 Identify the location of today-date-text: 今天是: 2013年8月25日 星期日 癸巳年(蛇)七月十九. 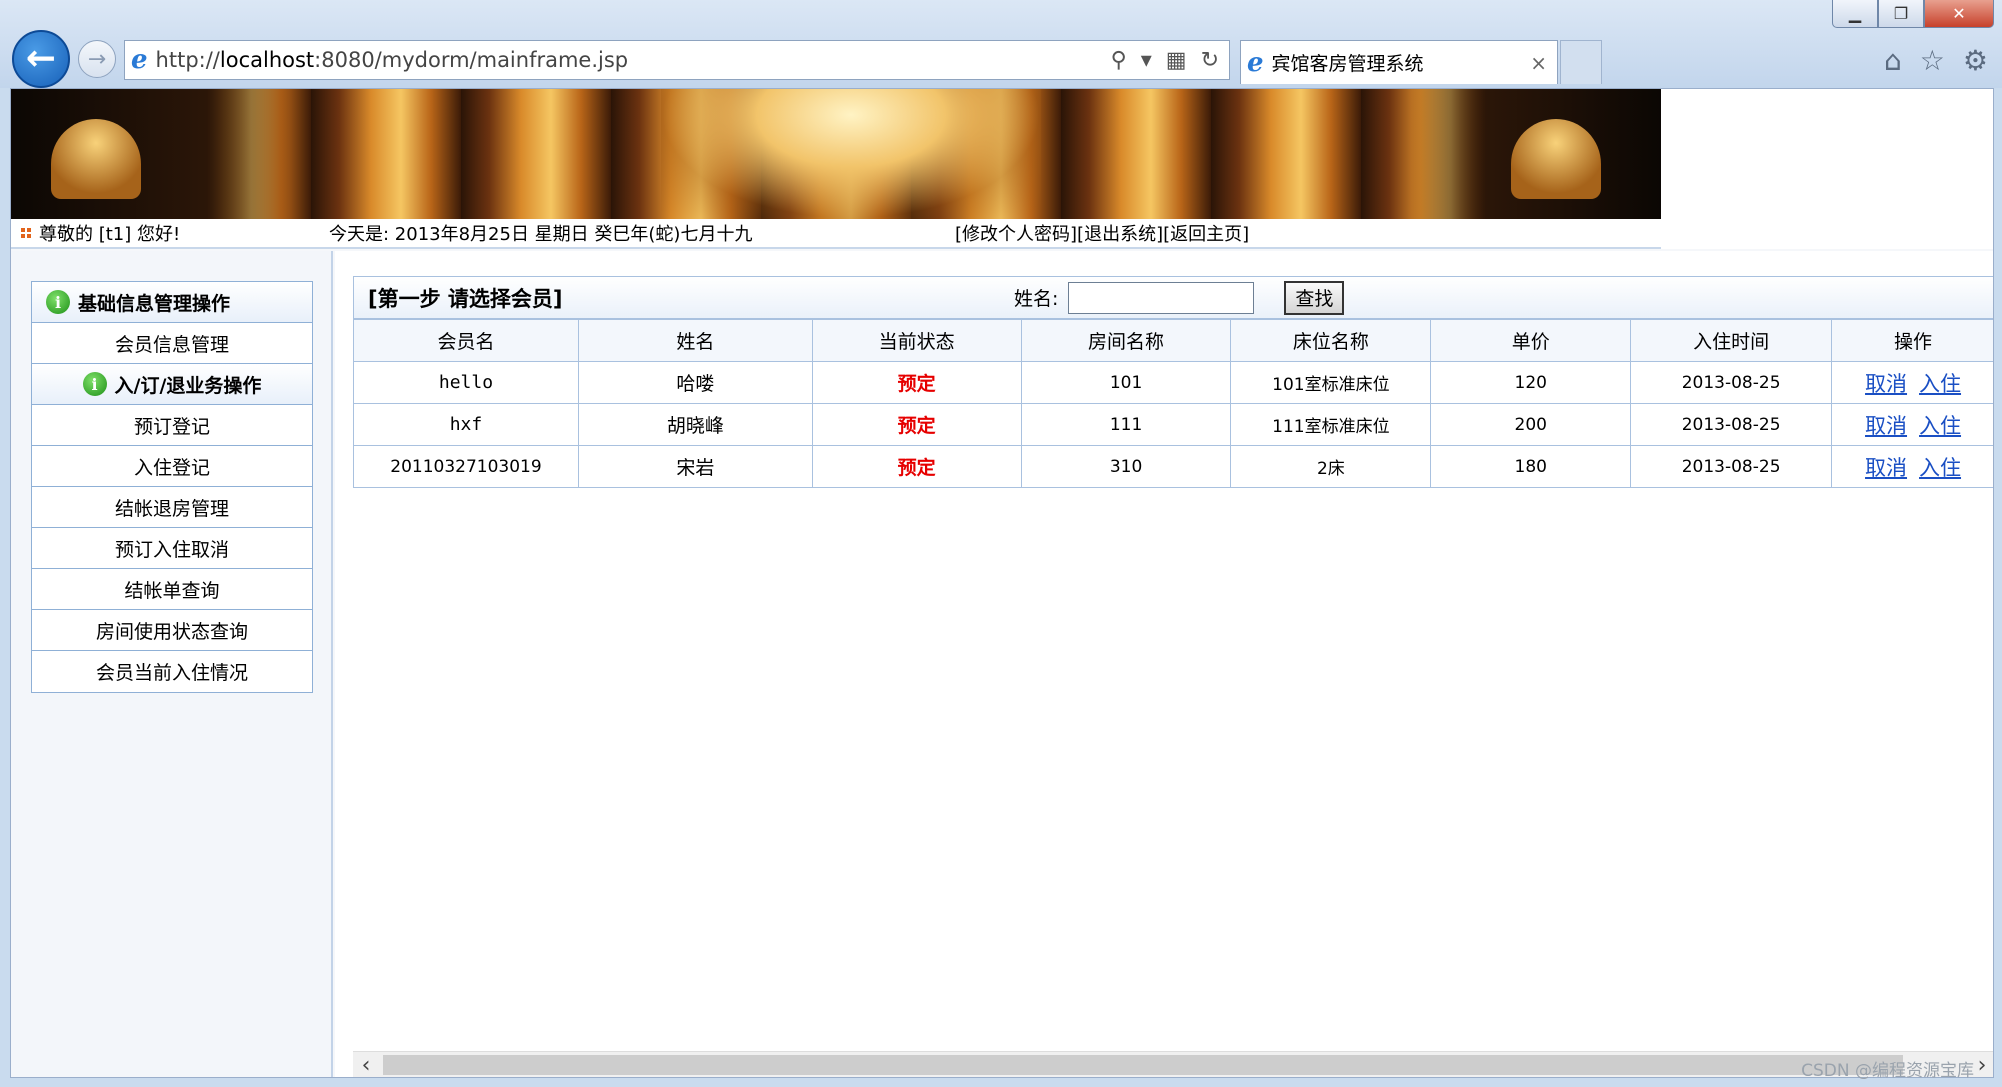
(541, 234).